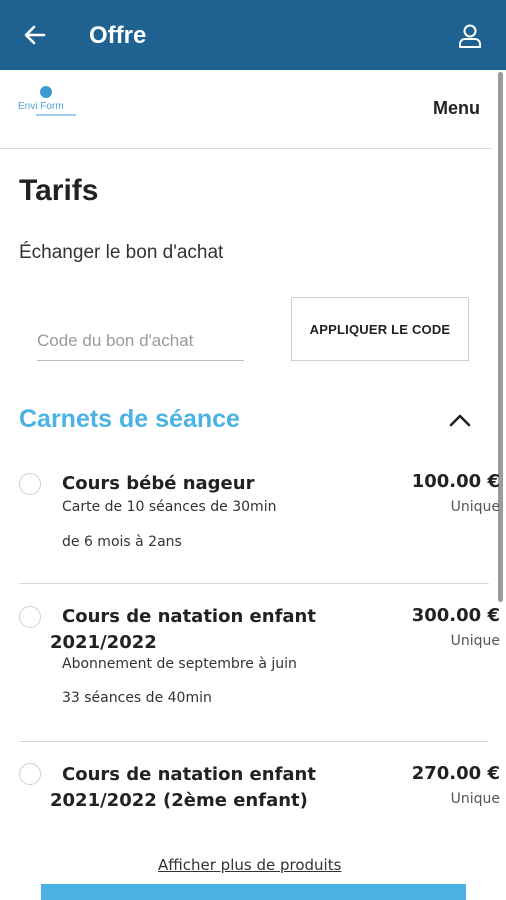  Describe the element at coordinates (455, 615) in the screenshot. I see `product-price: 300.00 €` at that location.